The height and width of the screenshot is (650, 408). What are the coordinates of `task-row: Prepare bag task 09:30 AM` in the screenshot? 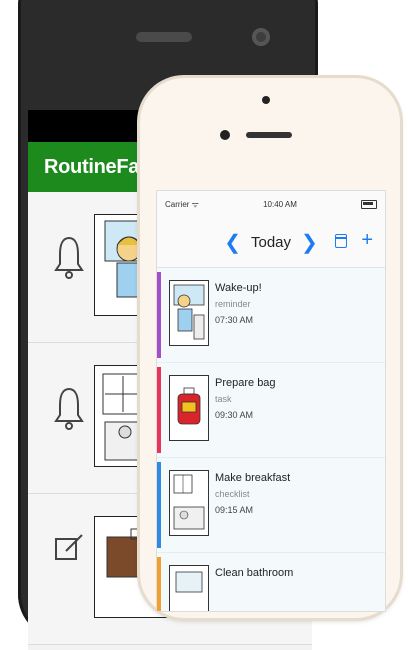 It's located at (271, 410).